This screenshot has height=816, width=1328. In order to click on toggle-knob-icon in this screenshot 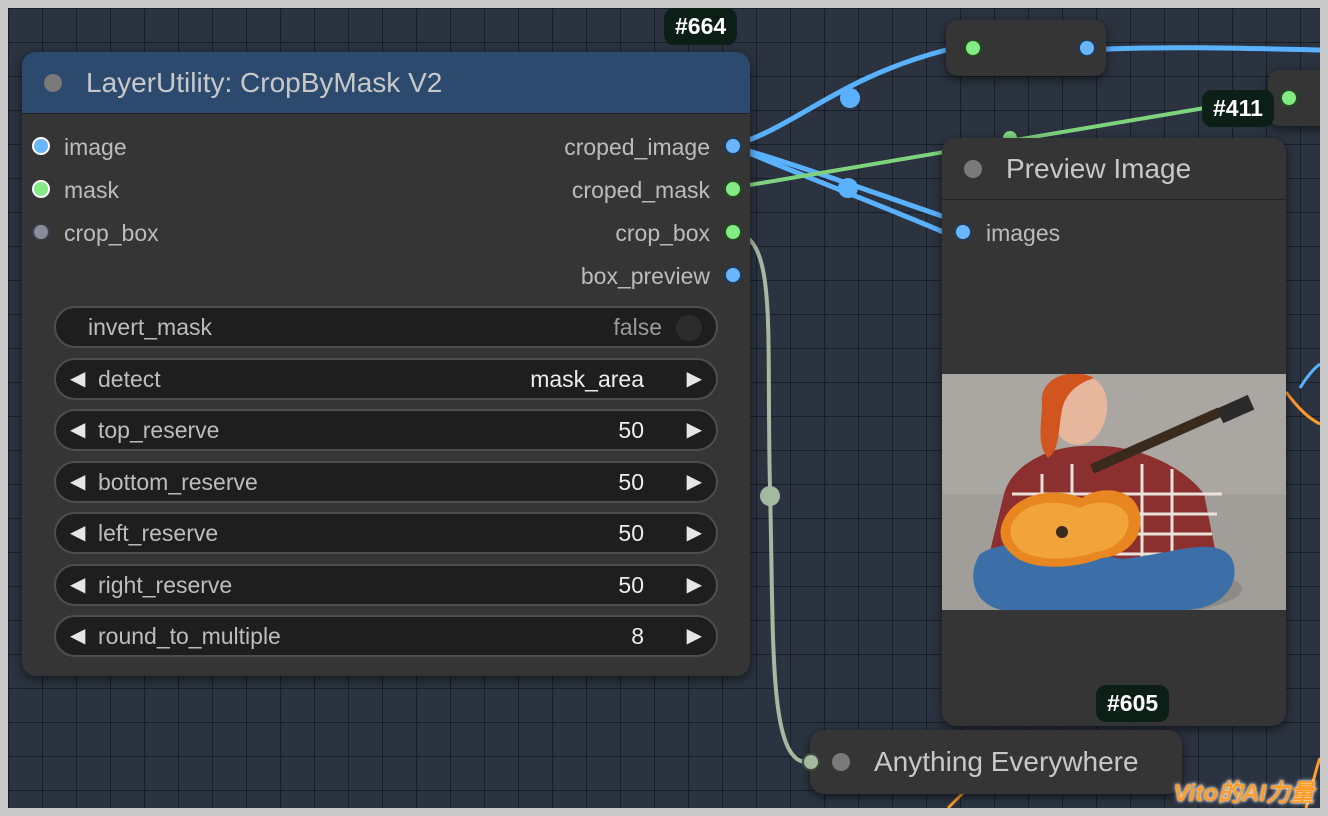, I will do `click(689, 328)`.